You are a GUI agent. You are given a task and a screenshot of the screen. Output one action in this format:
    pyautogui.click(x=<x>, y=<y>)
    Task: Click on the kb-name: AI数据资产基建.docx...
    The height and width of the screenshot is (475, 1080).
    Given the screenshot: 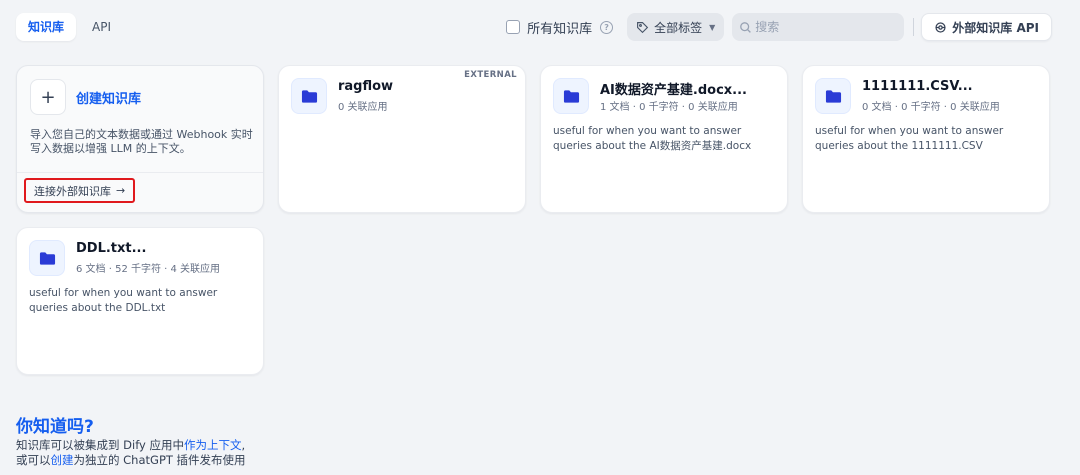 What is the action you would take?
    pyautogui.click(x=673, y=90)
    